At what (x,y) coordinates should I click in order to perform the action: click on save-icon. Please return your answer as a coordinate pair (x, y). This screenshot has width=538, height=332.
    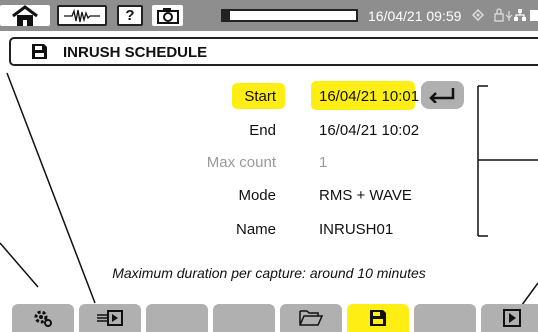
    Looking at the image, I should click on (378, 318).